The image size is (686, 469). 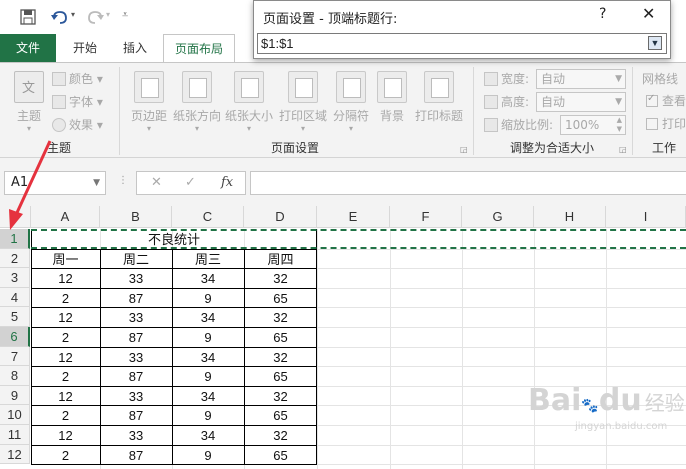 I want to click on row-header-3: 3, so click(x=15, y=278).